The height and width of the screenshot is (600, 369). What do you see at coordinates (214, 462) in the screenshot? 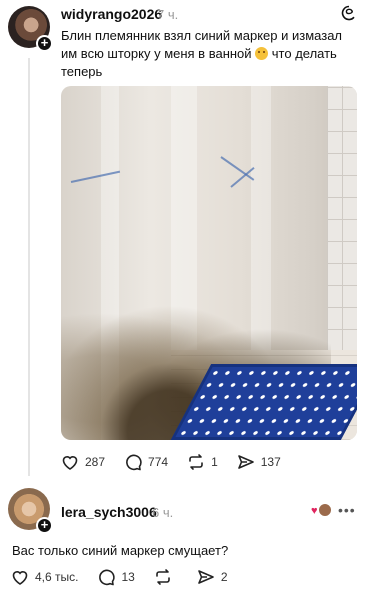
I see `repost-count: 1` at bounding box center [214, 462].